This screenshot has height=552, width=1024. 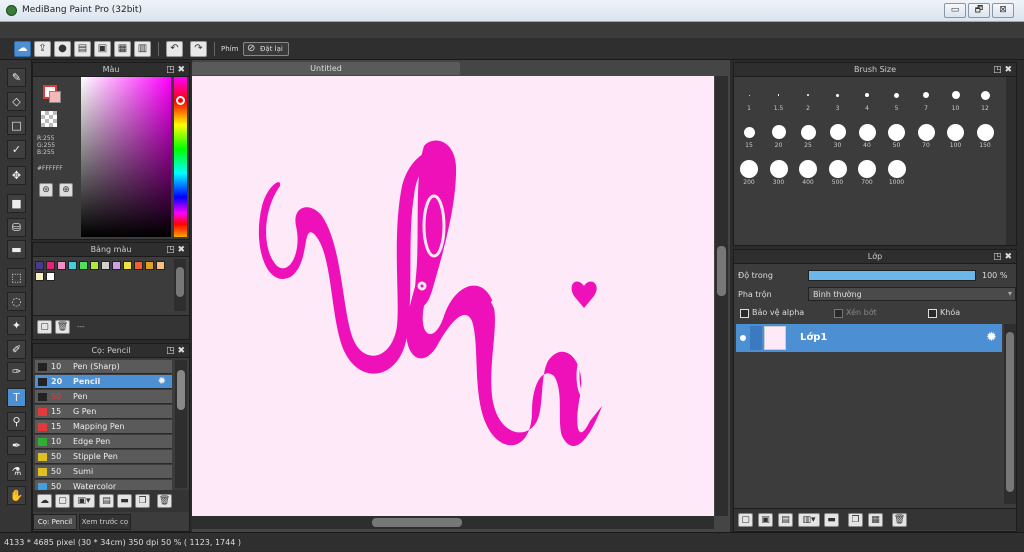 I want to click on canvas-vscrollbar, so click(x=721, y=296).